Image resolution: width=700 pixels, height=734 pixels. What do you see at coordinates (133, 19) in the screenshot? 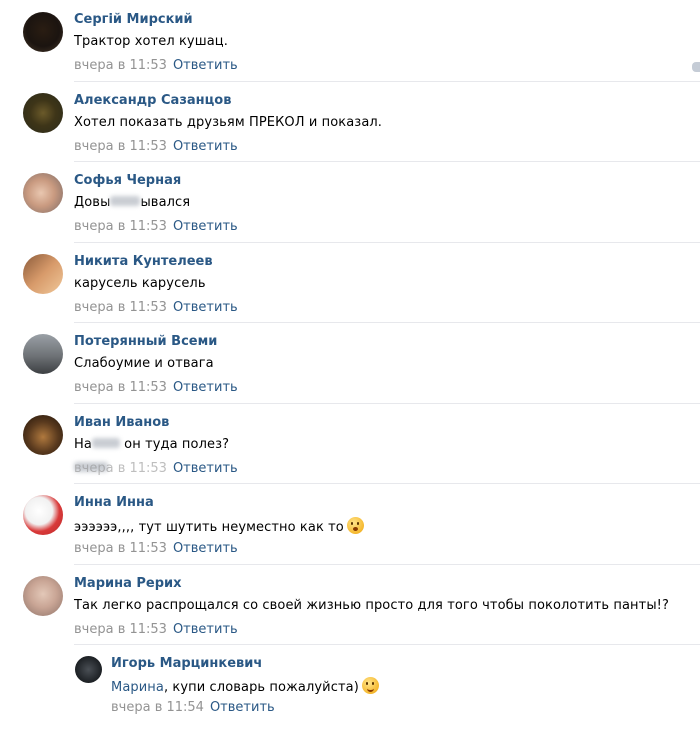
I see `comment-author: Сергій Мирский` at bounding box center [133, 19].